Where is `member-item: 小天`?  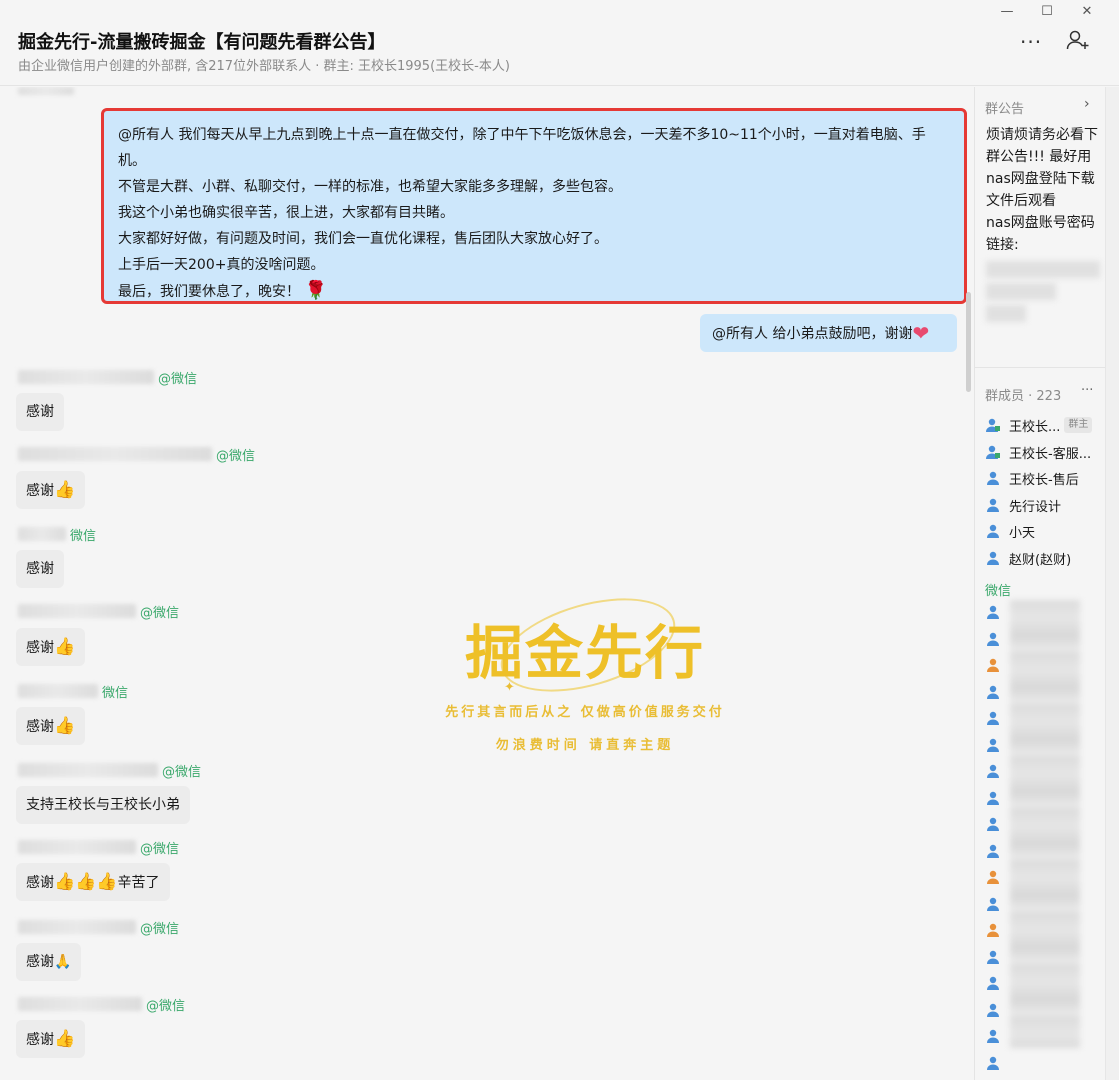 member-item: 小天 is located at coordinates (1010, 531).